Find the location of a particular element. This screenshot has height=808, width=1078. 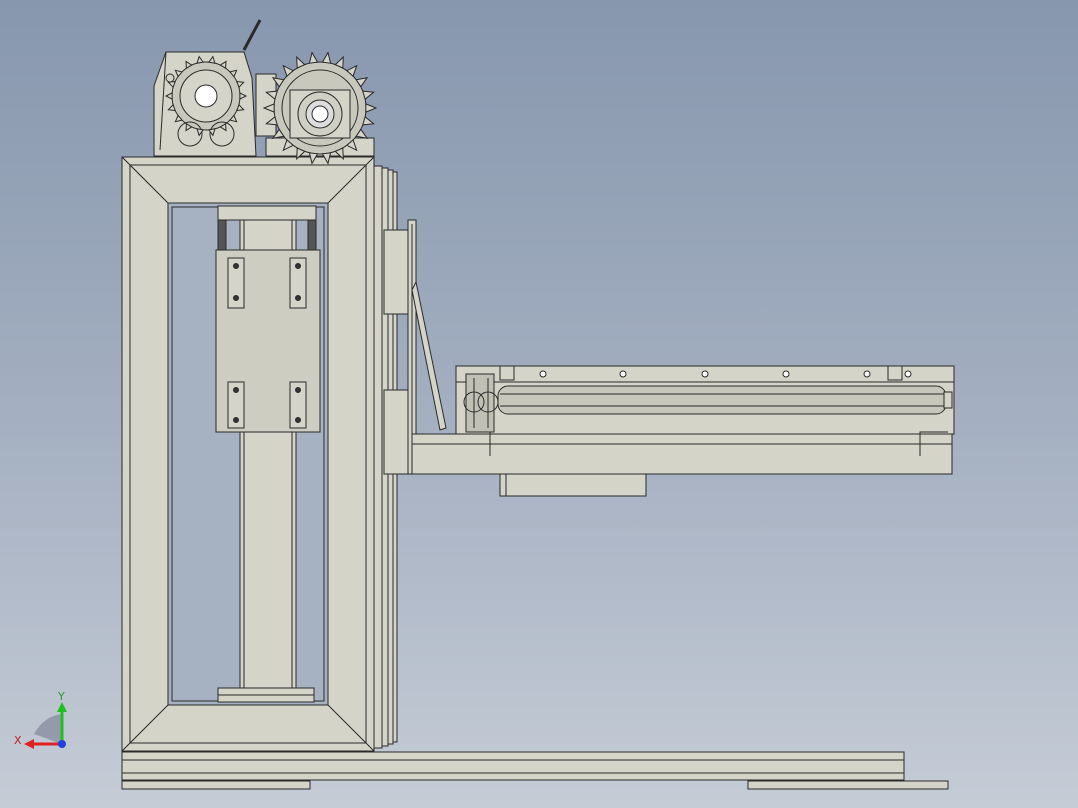

y-axis-label: Y is located at coordinates (61, 696).